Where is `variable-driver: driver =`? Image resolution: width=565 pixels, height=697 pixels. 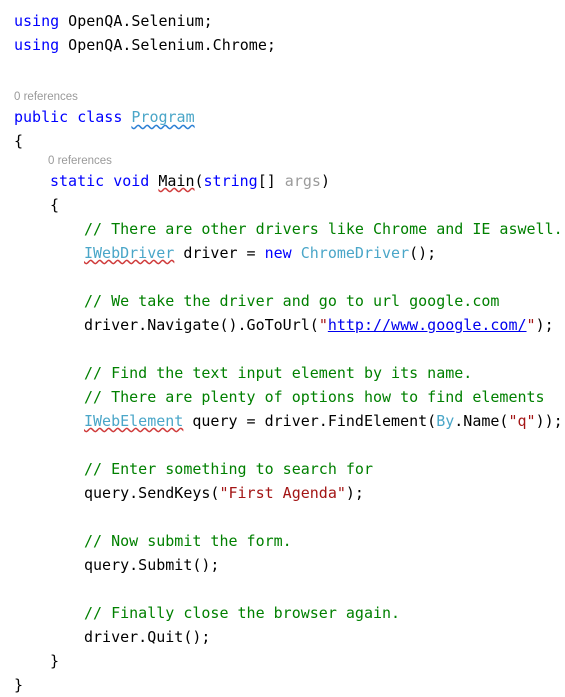
variable-driver: driver = is located at coordinates (219, 253).